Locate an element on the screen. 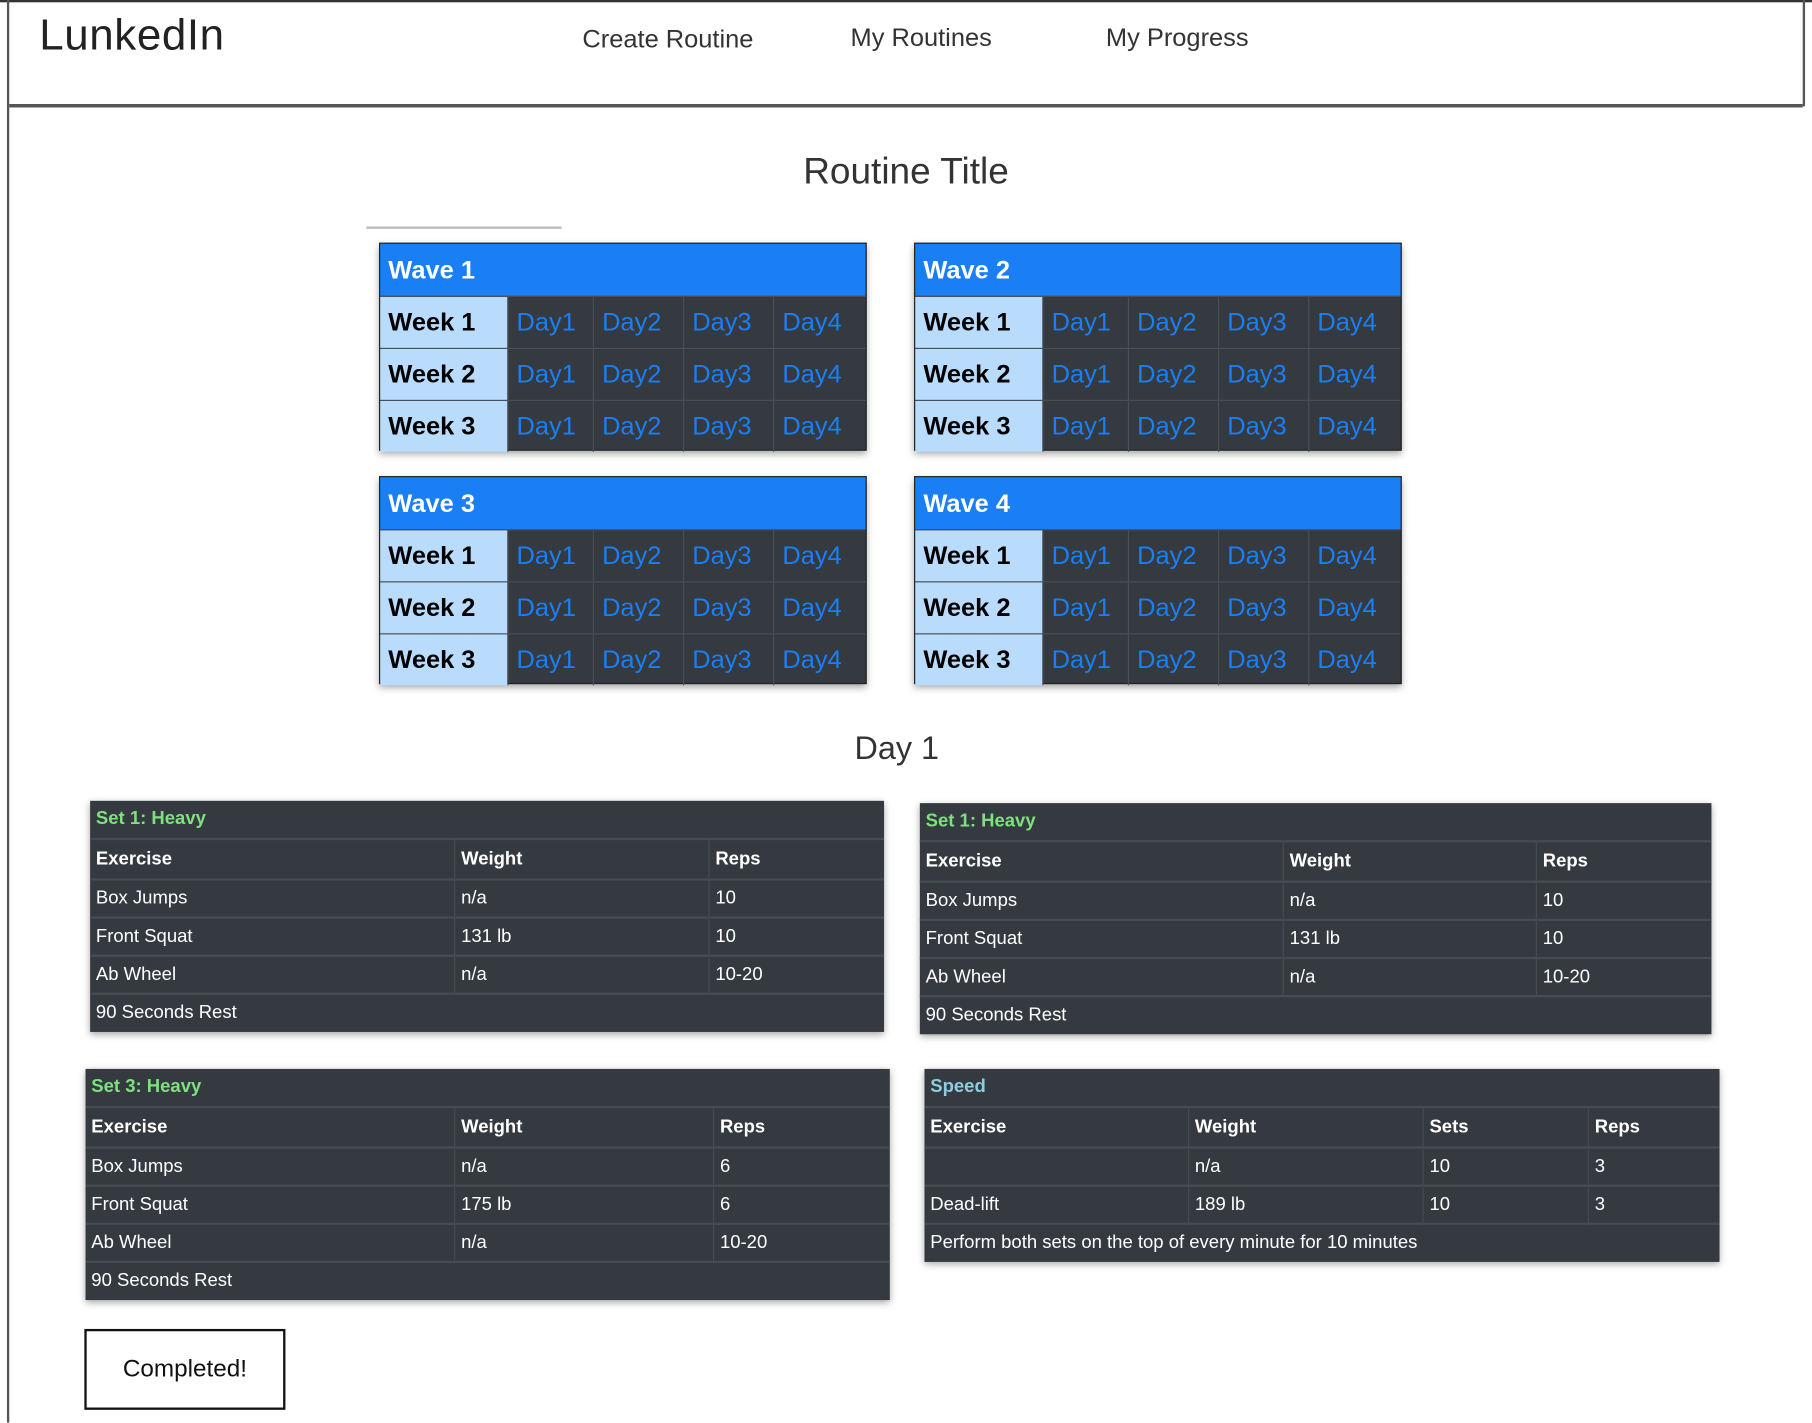  title-underline is located at coordinates (464, 227).